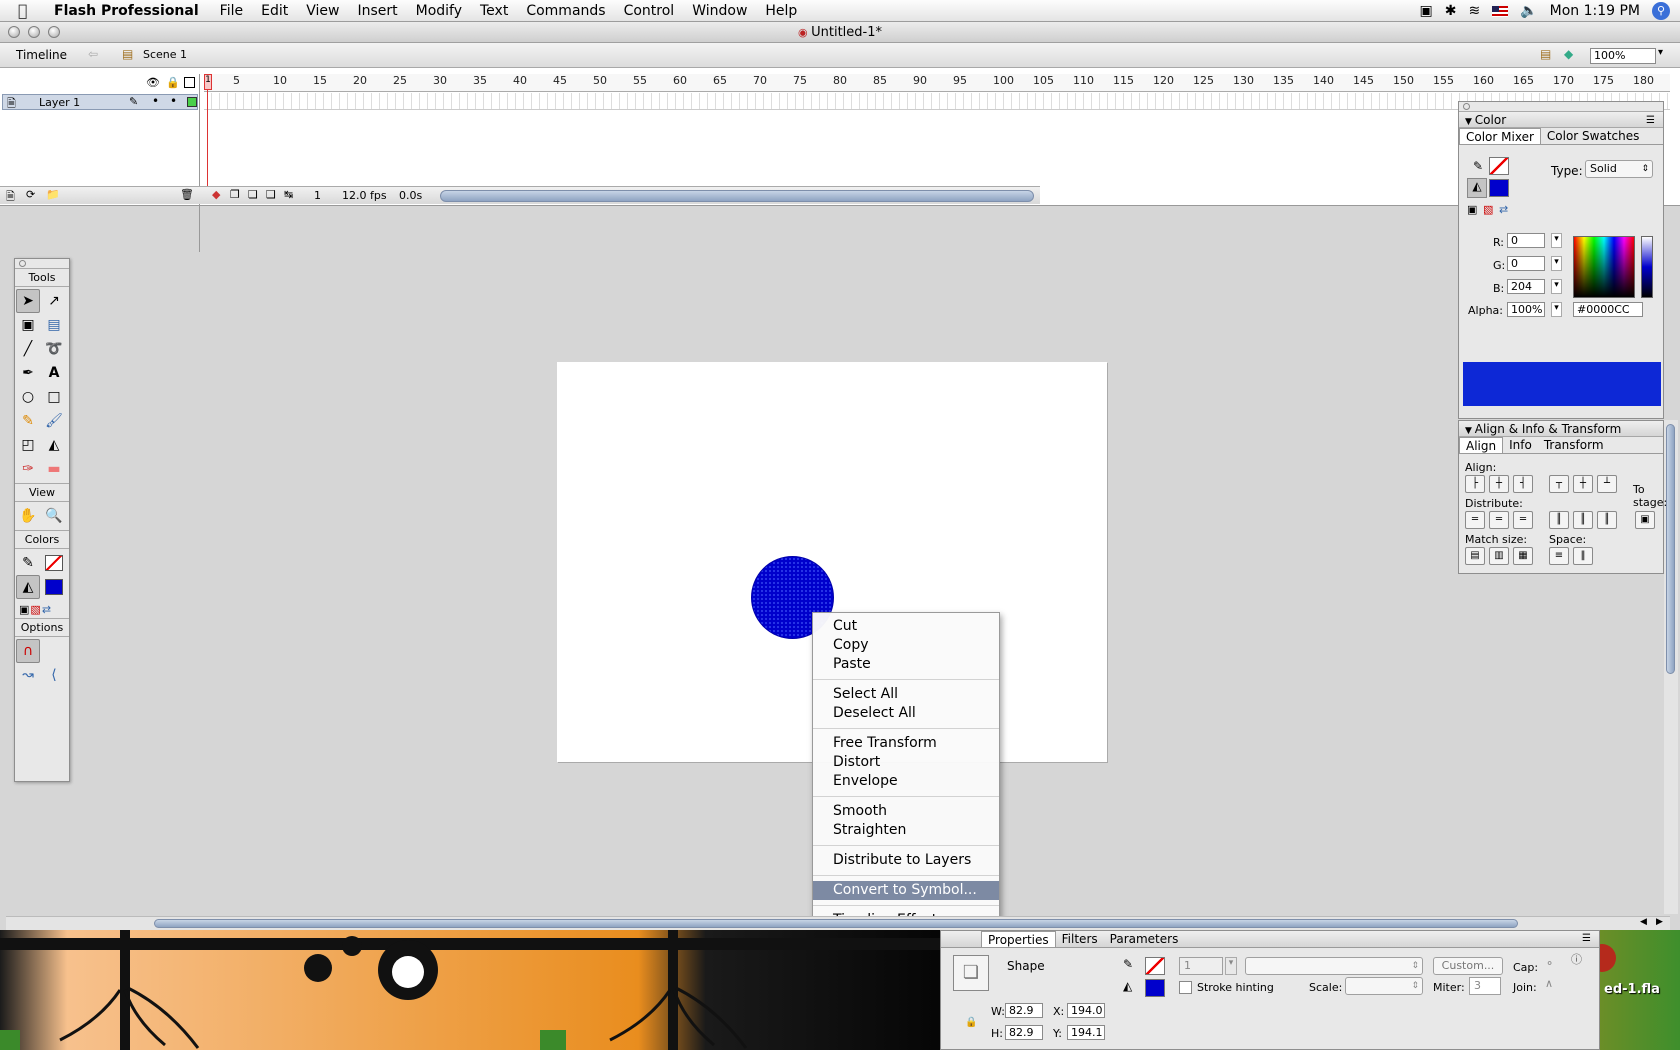  What do you see at coordinates (54, 301) in the screenshot?
I see `subselection-tool-icon: ↗` at bounding box center [54, 301].